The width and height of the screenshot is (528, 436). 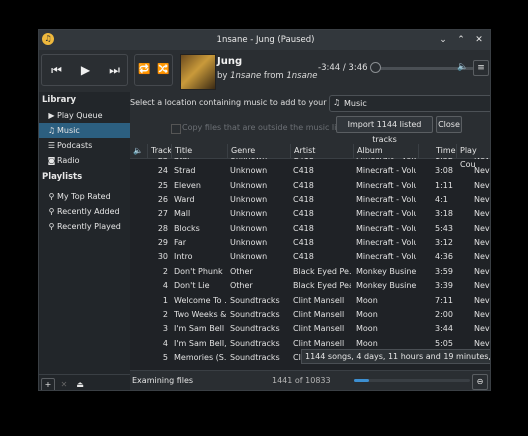 I want to click on music-note-icon: ♫, so click(x=51, y=130).